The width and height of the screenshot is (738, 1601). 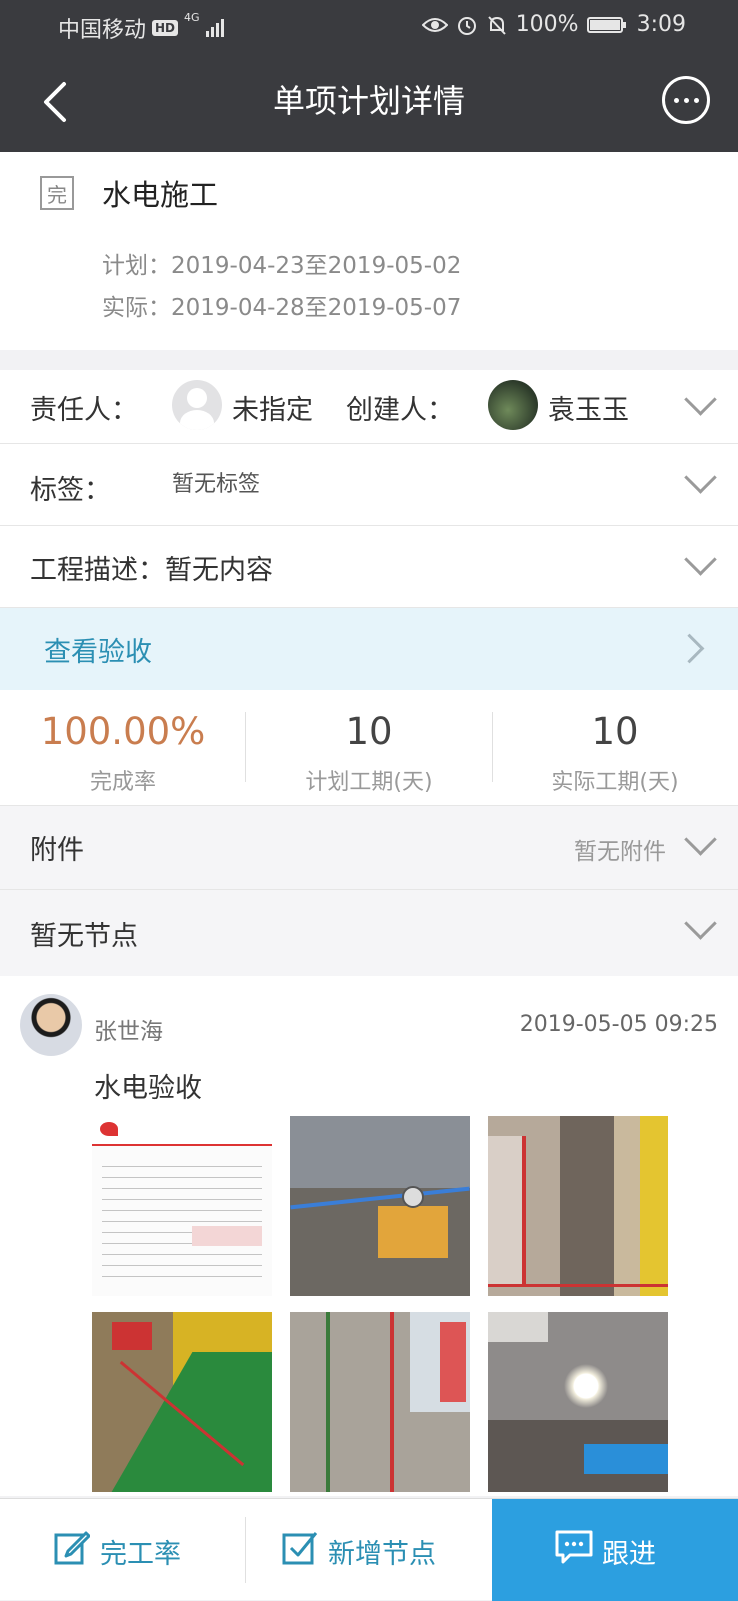 What do you see at coordinates (136, 308) in the screenshot?
I see `actual-label: 实际：` at bounding box center [136, 308].